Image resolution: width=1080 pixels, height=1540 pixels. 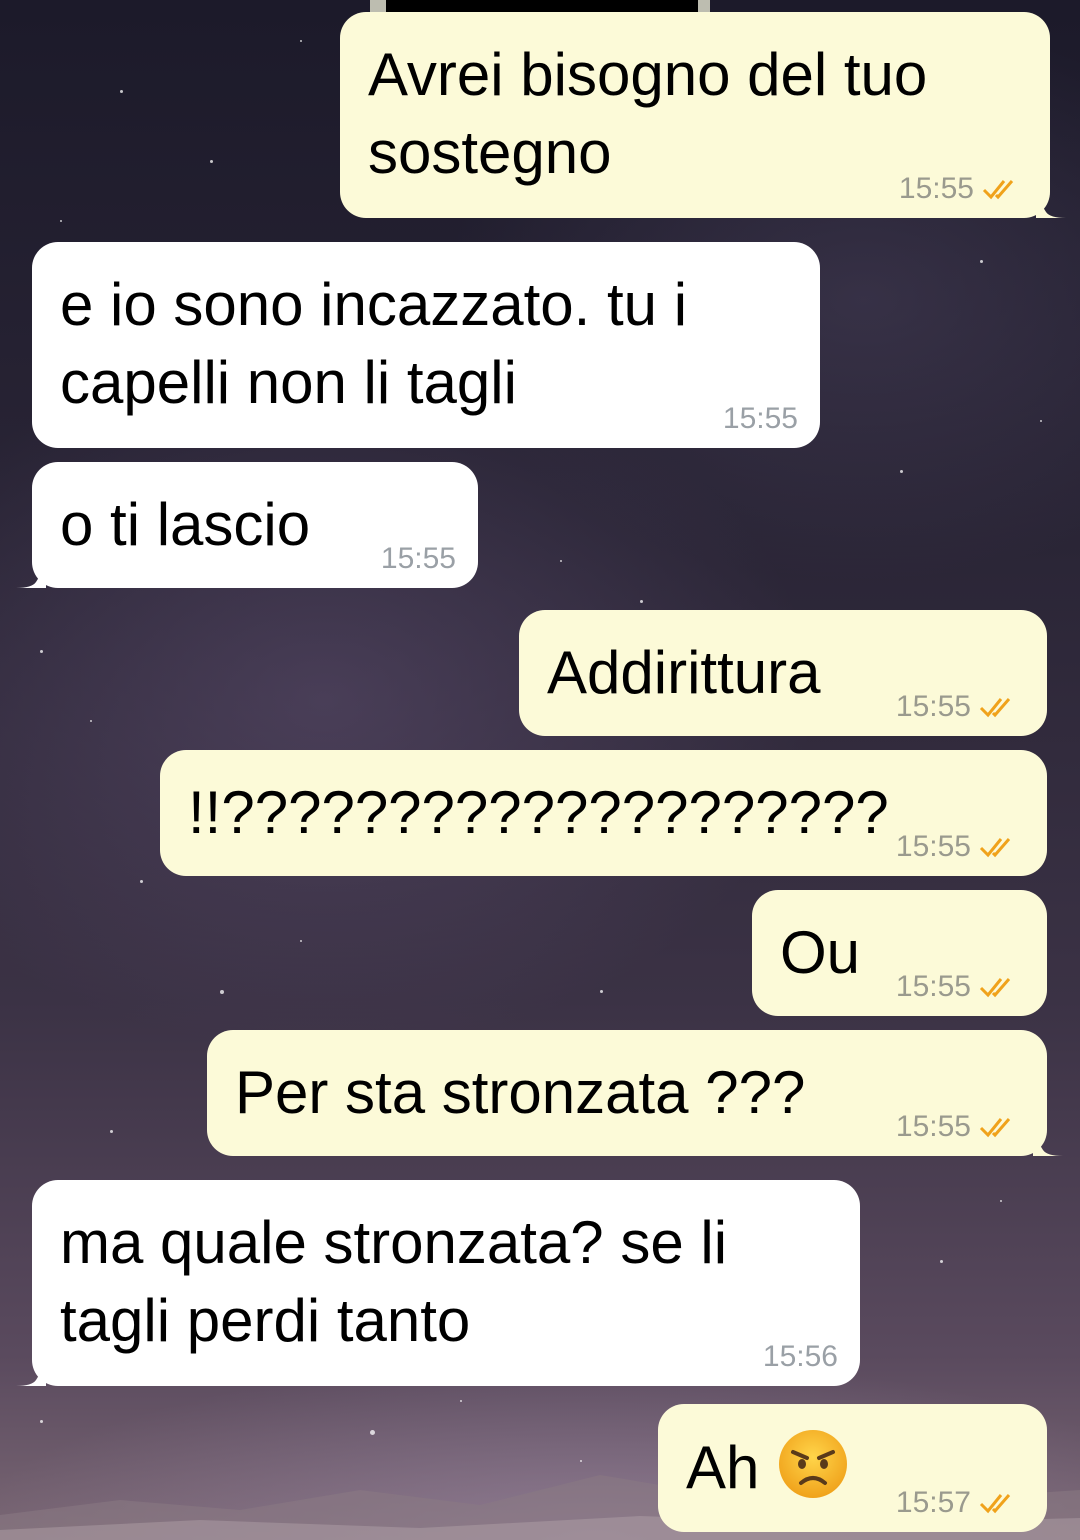 What do you see at coordinates (899, 953) in the screenshot?
I see `message-bubble-outgoing: Ou 15:55` at bounding box center [899, 953].